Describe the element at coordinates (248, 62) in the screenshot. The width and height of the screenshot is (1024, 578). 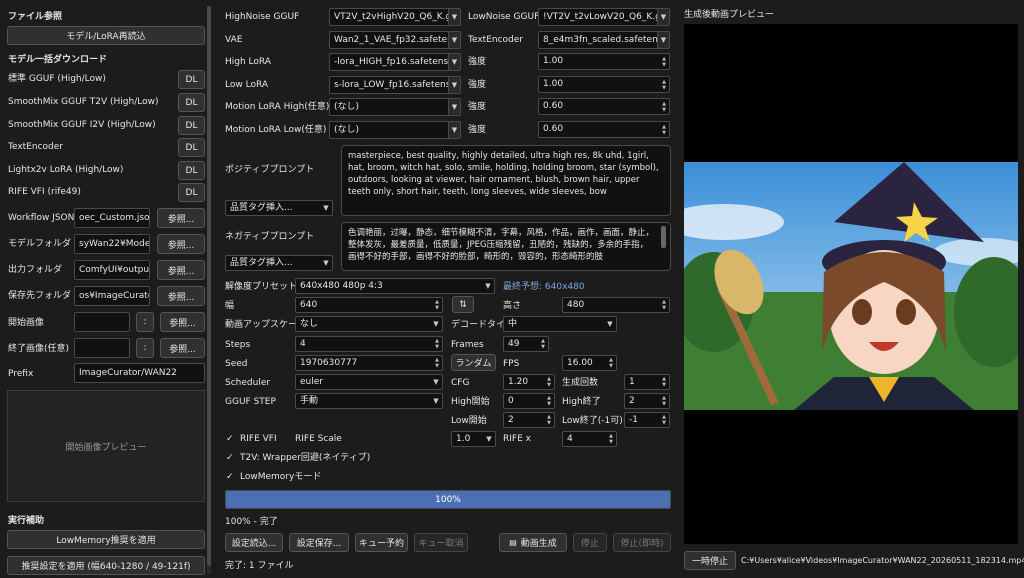
I see `lora-label: High LoRA` at that location.